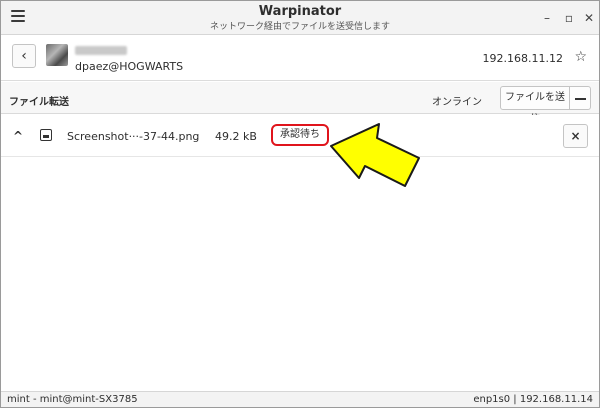 This screenshot has height=408, width=600. I want to click on maximize-button: ▫, so click(569, 18).